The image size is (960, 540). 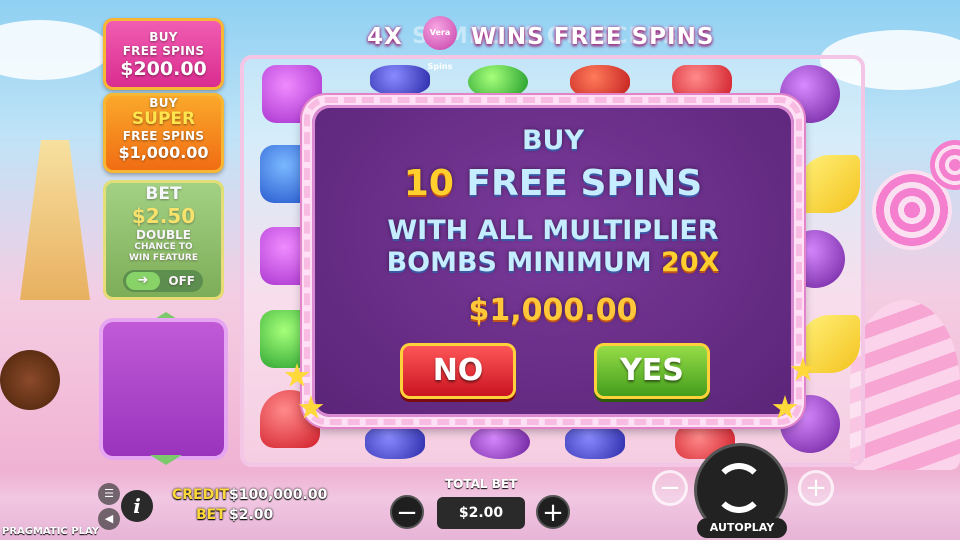 I want to click on dialog-bombs-line: BOMBS MINIMUM 20X, so click(x=553, y=262).